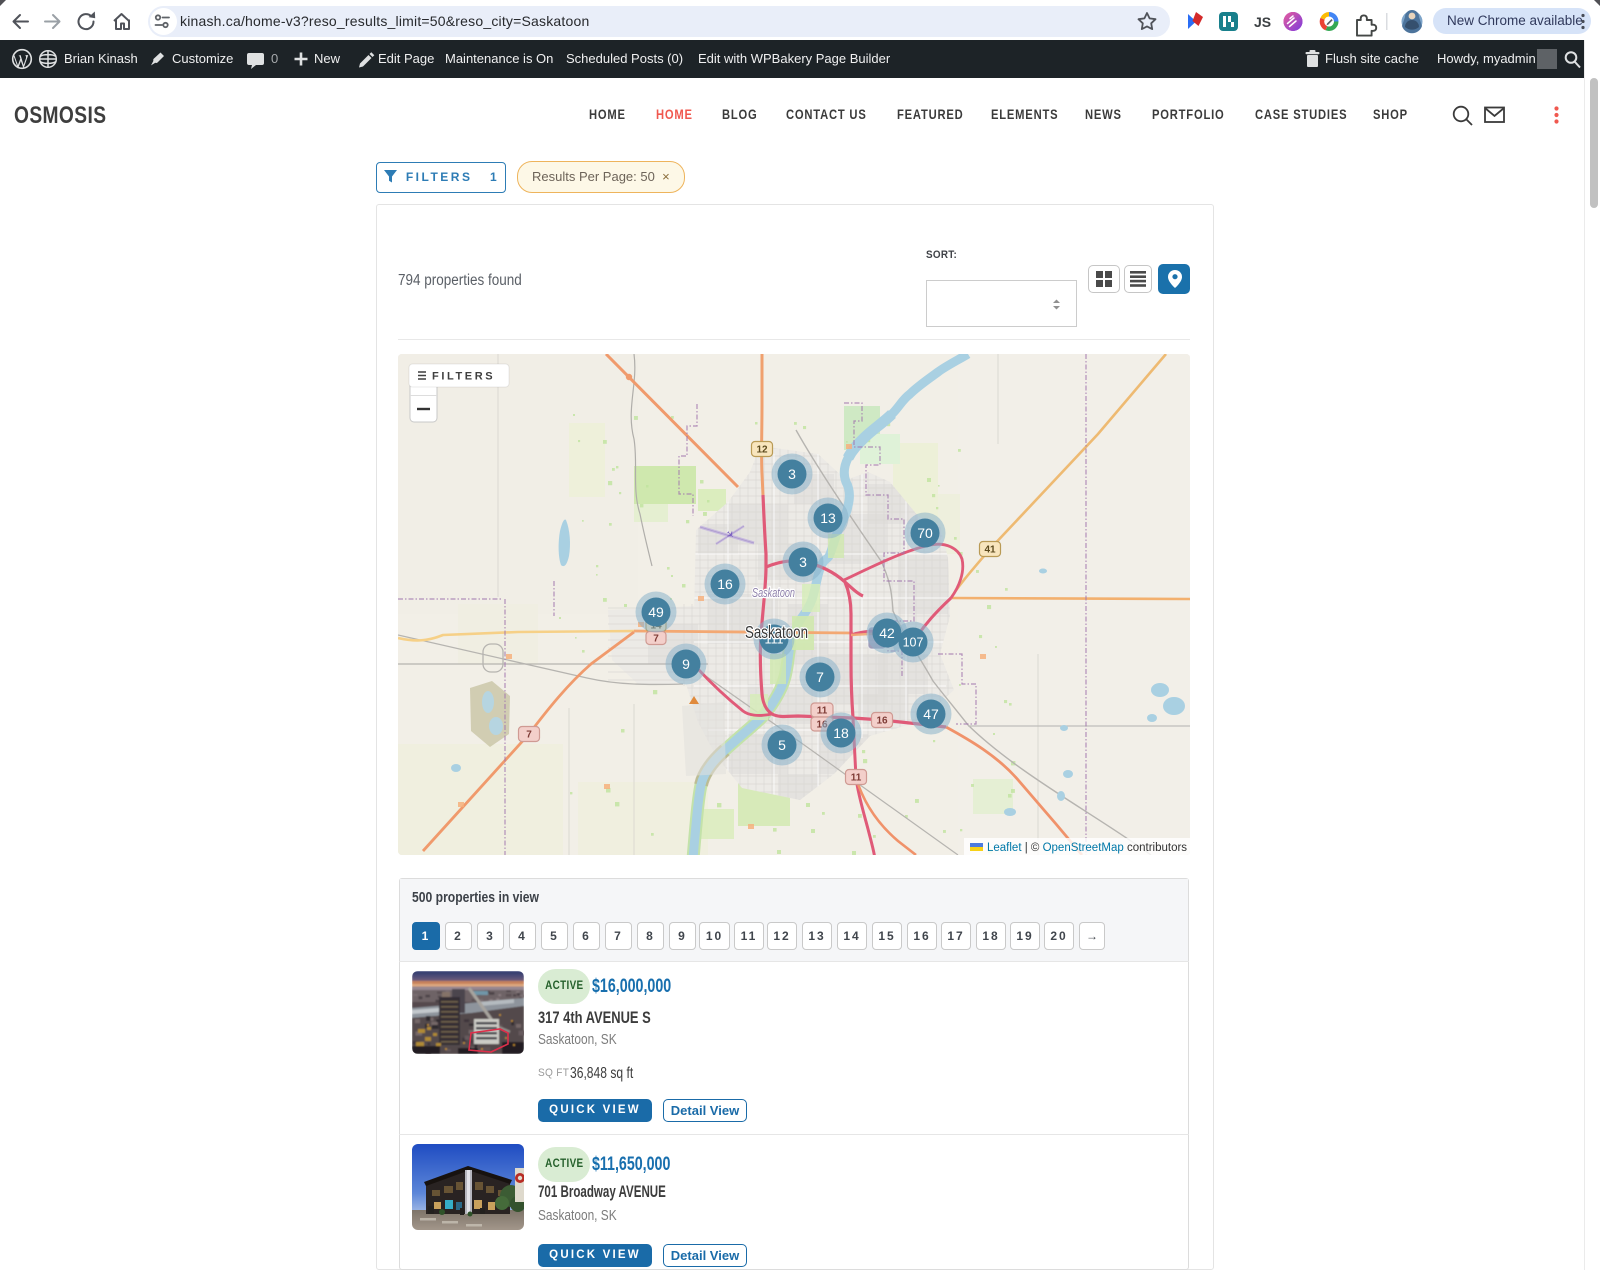 The image size is (1600, 1270). Describe the element at coordinates (782, 745) in the screenshot. I see `svg-text: 5` at that location.